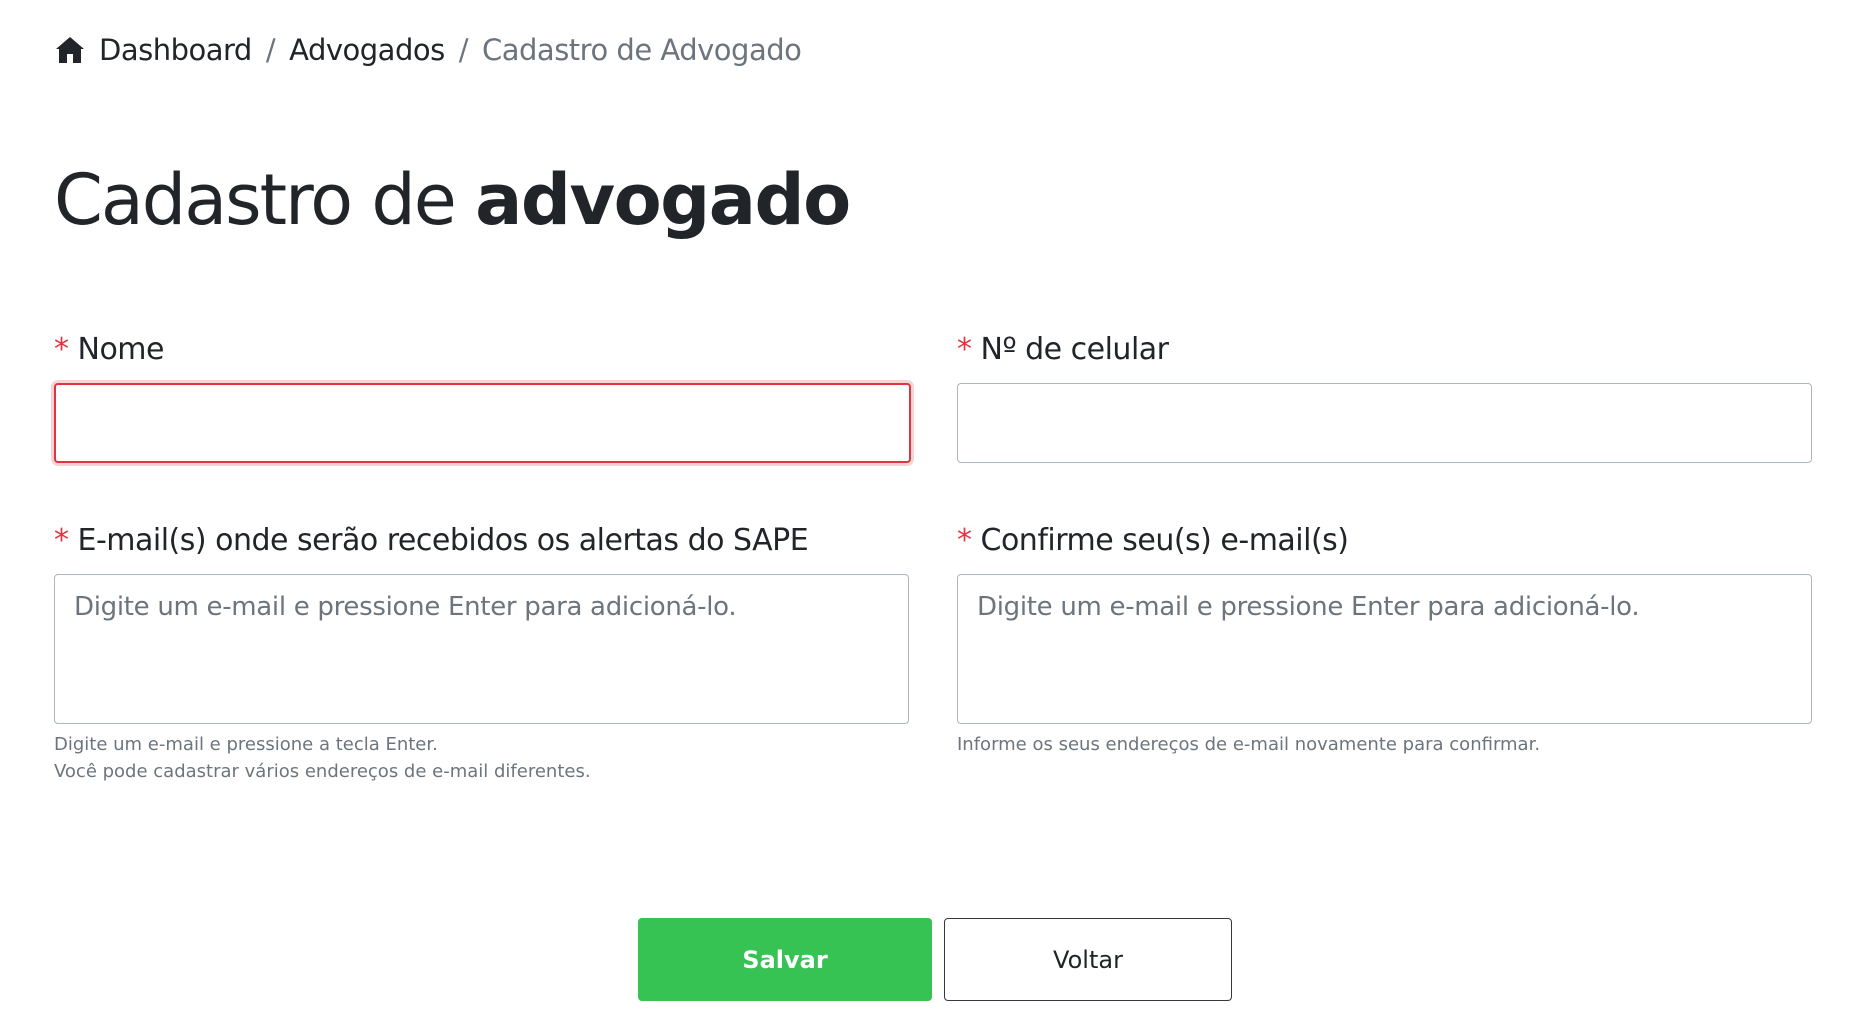  I want to click on breadcrumb-current: Cadastro de Advogado, so click(642, 50).